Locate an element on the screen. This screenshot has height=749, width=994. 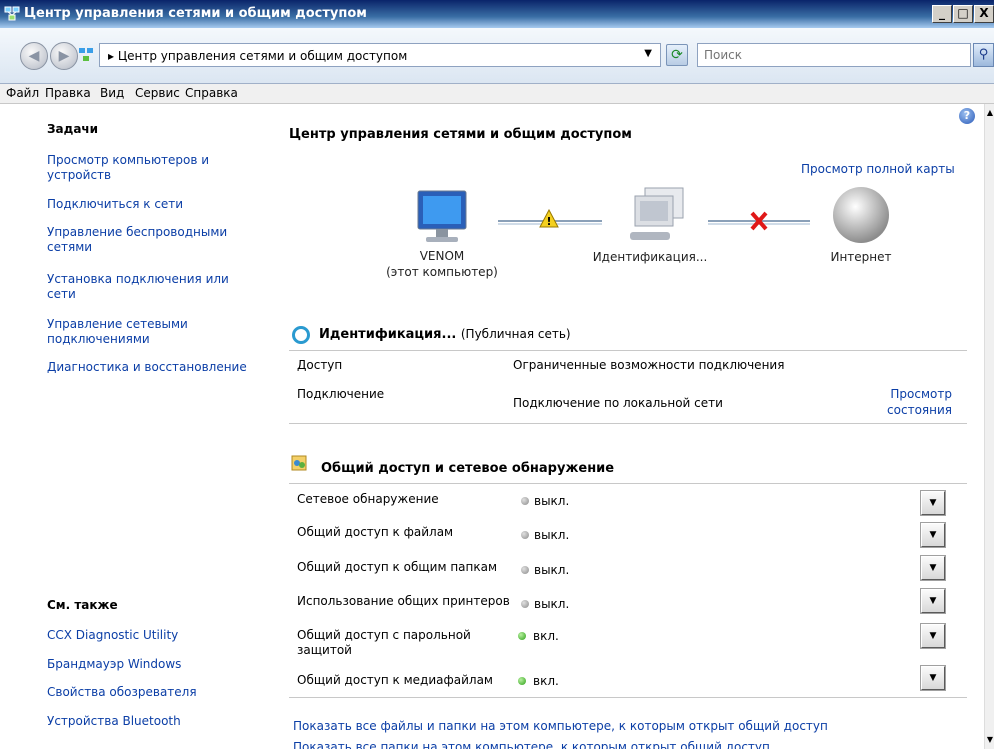
view-status-link-line1: Просмотр is located at coordinates (916, 394).